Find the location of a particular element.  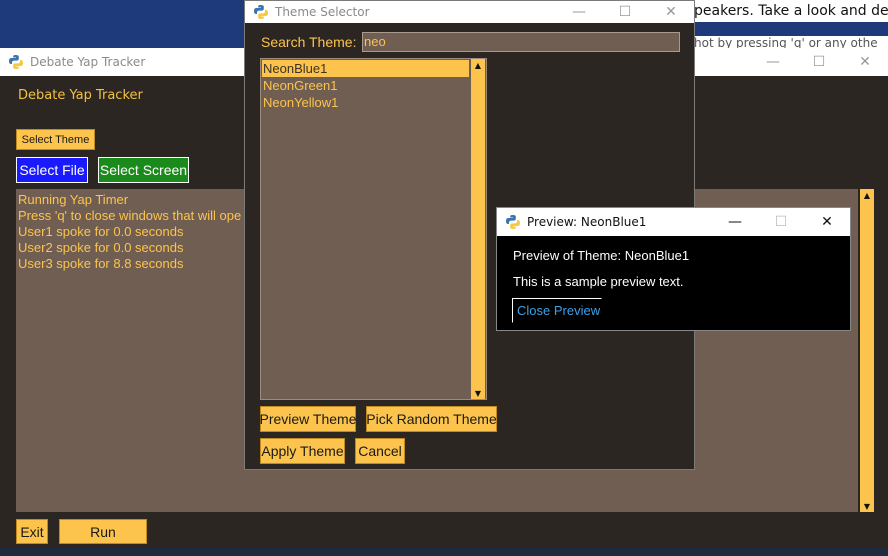

app-heading: Debate Yap Tracker is located at coordinates (80, 95).